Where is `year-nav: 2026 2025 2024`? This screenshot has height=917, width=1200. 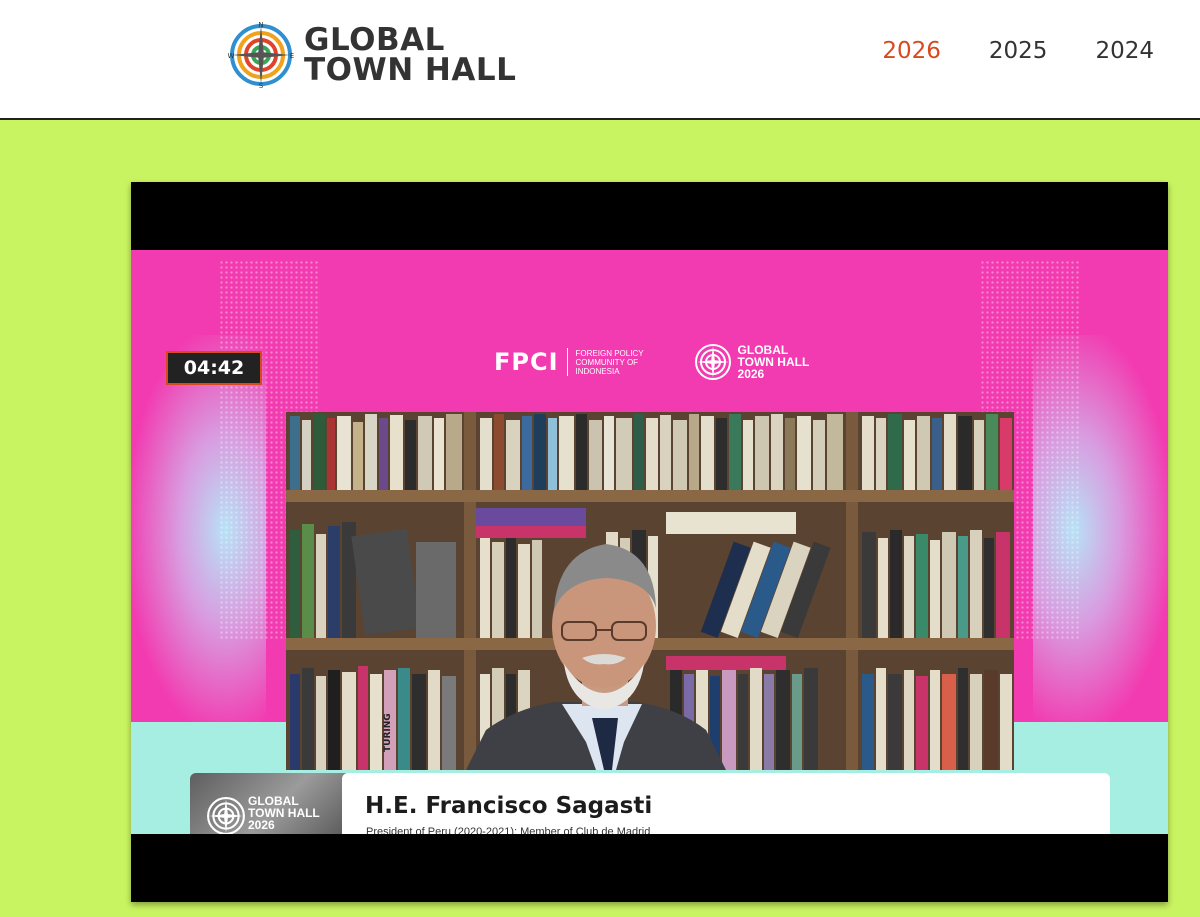 year-nav: 2026 2025 2024 is located at coordinates (1018, 51).